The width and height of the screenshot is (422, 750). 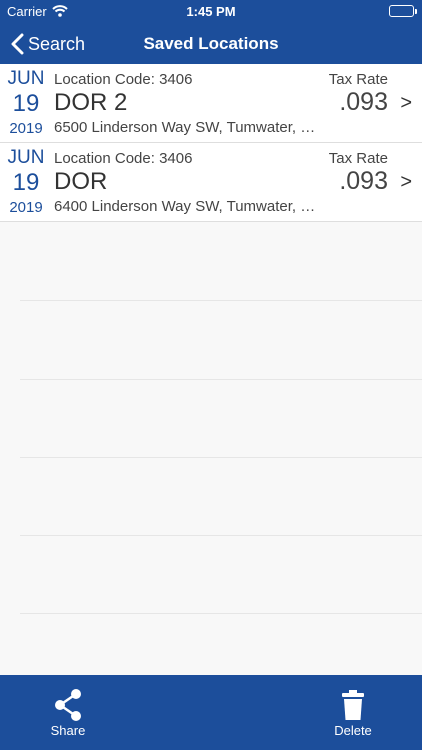 I want to click on share-button: Share, so click(x=68, y=712).